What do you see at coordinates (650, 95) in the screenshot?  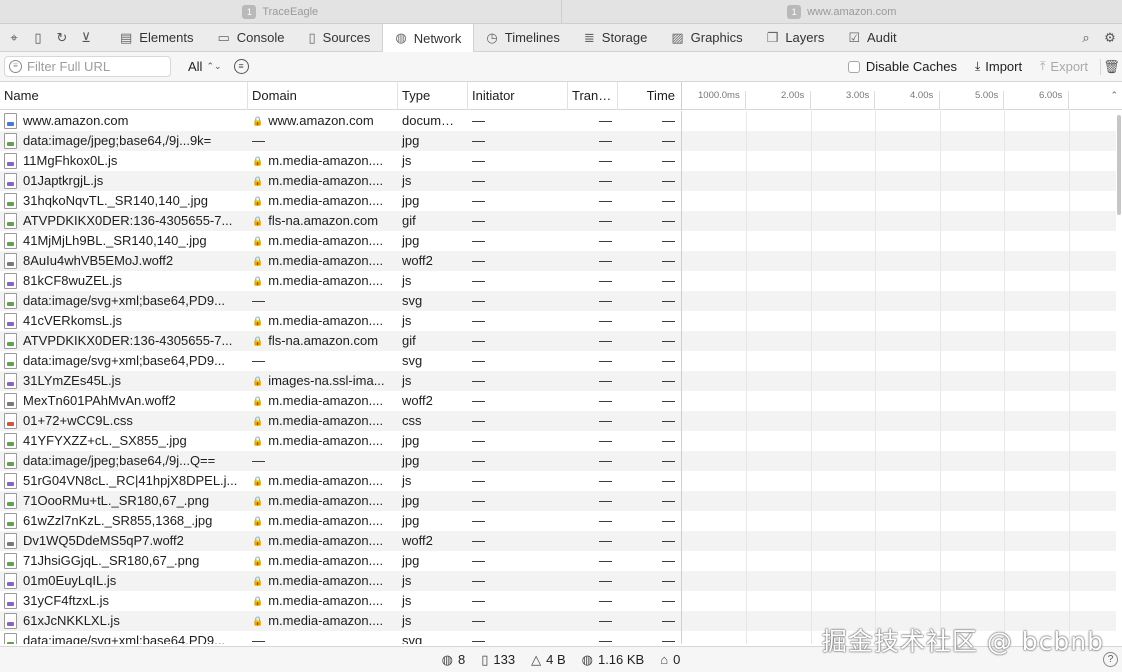 I see `column-header-time: Time` at bounding box center [650, 95].